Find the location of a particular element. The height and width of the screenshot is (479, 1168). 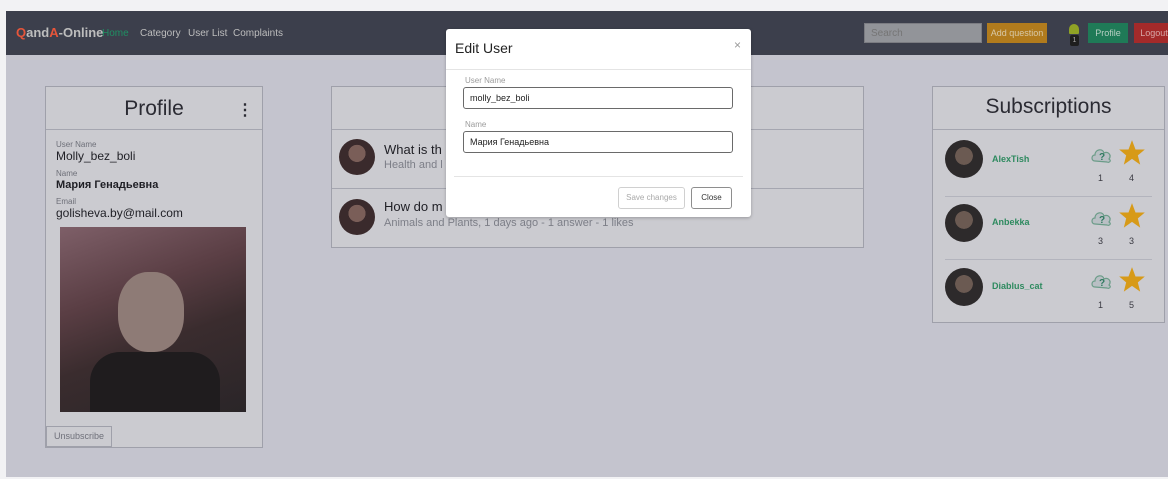

photo-shirt is located at coordinates (155, 382).